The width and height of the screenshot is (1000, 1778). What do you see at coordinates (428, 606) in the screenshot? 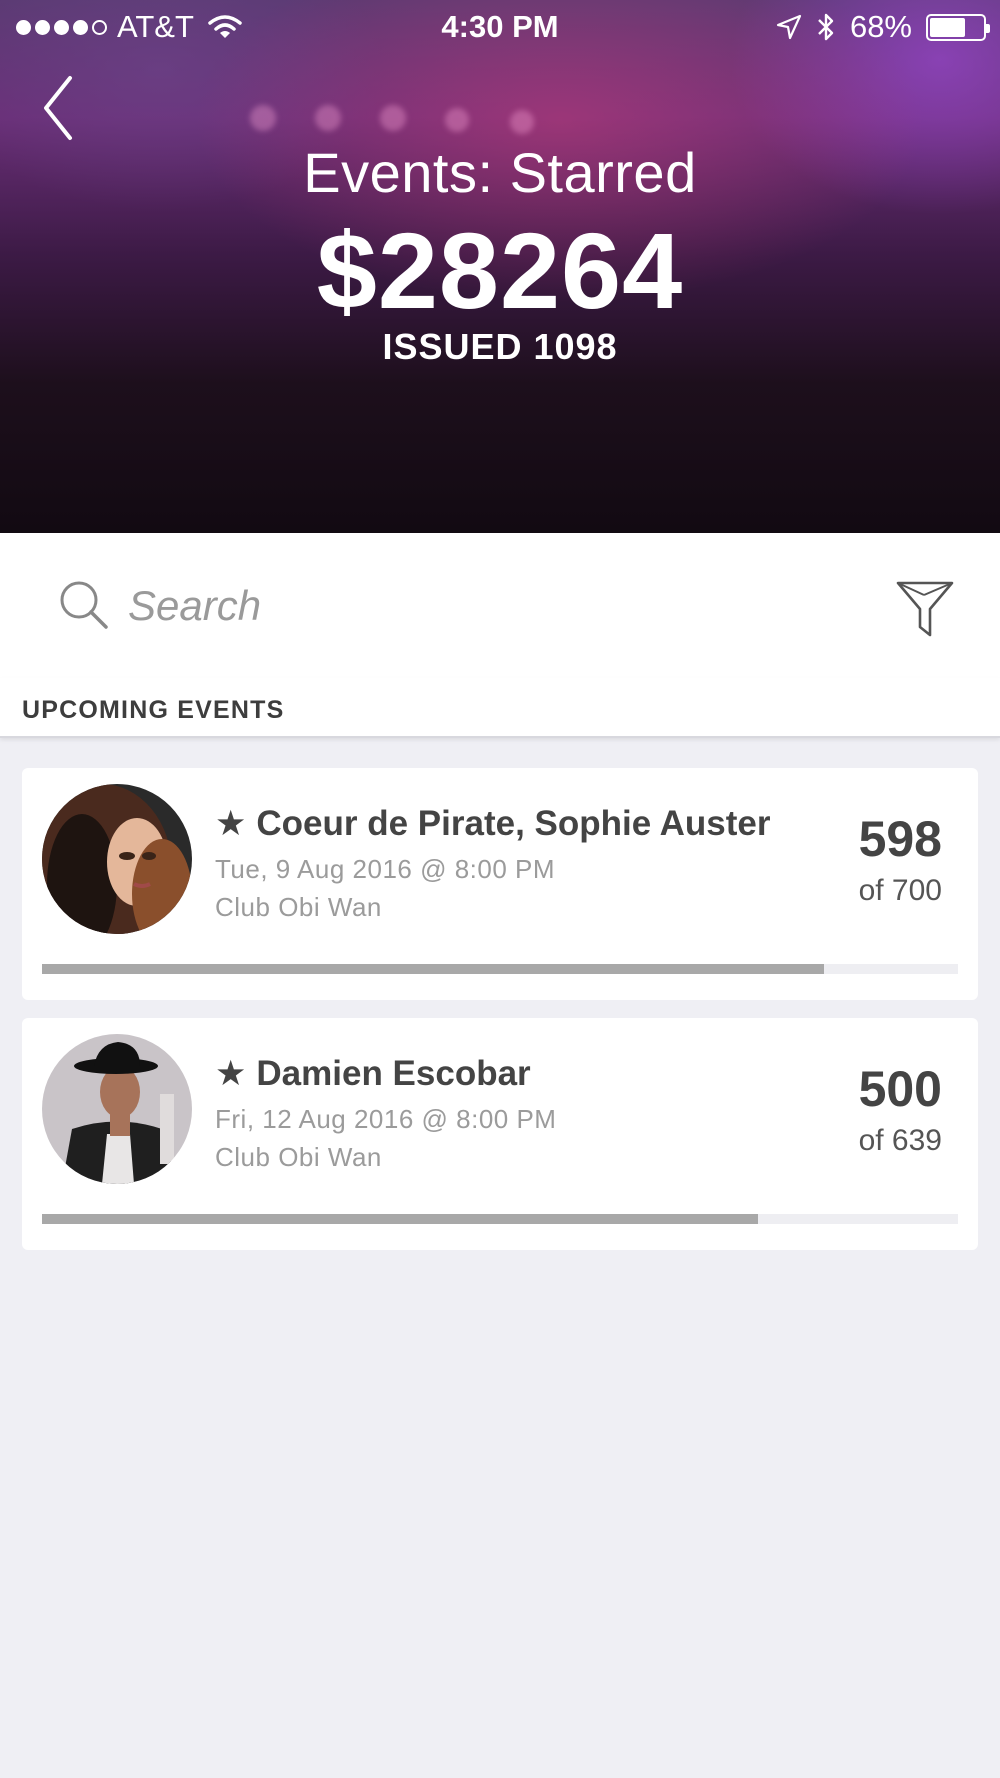
I see `search-input` at bounding box center [428, 606].